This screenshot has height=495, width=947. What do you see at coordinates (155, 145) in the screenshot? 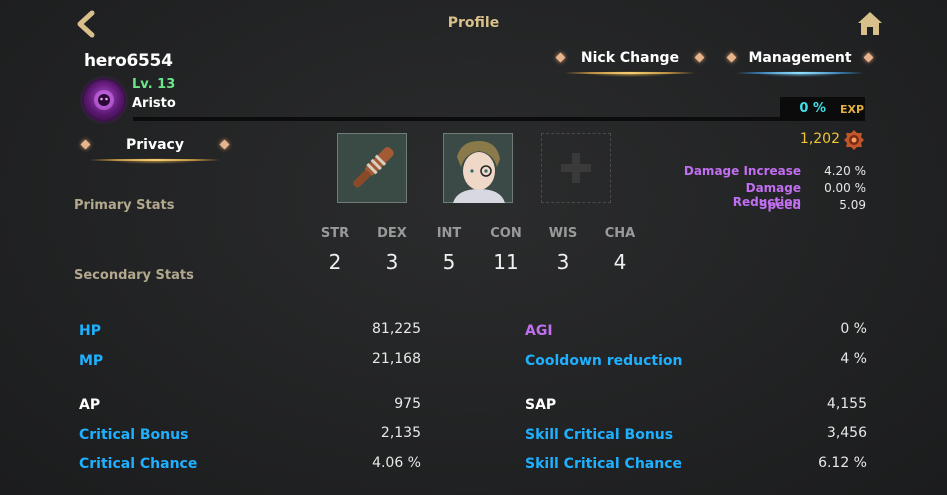
I see `privacy-label: Privacy` at bounding box center [155, 145].